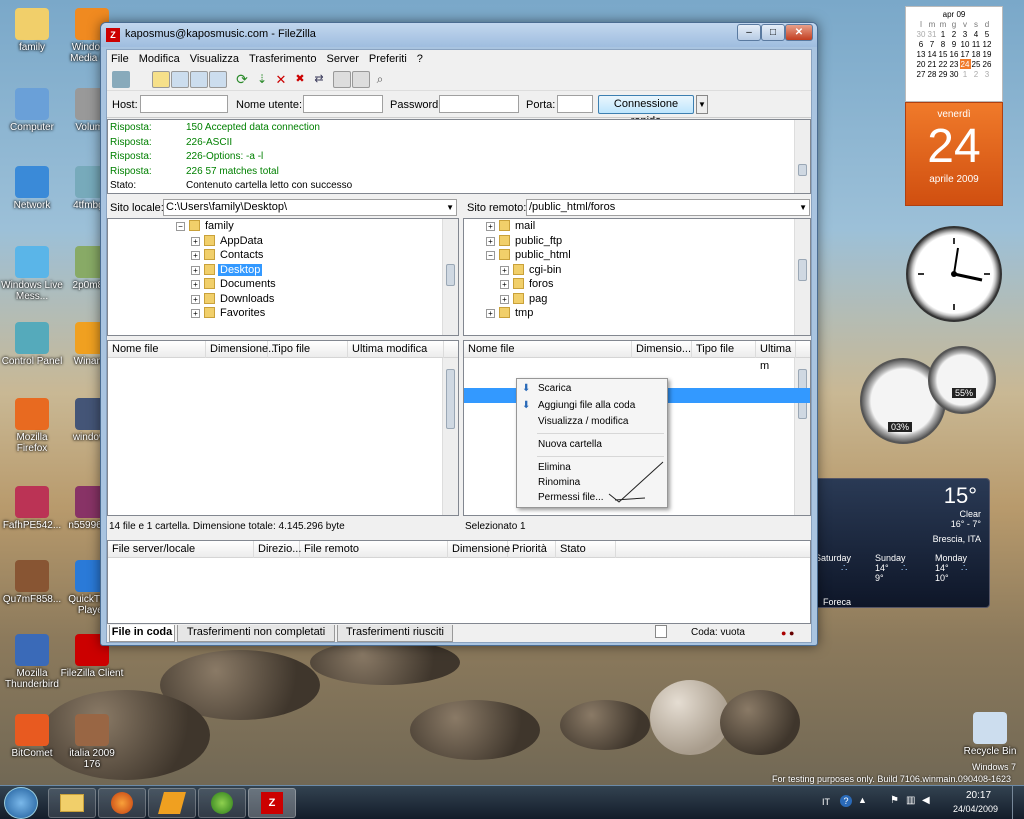  I want to click on firefox-taskbar-button, so click(122, 803).